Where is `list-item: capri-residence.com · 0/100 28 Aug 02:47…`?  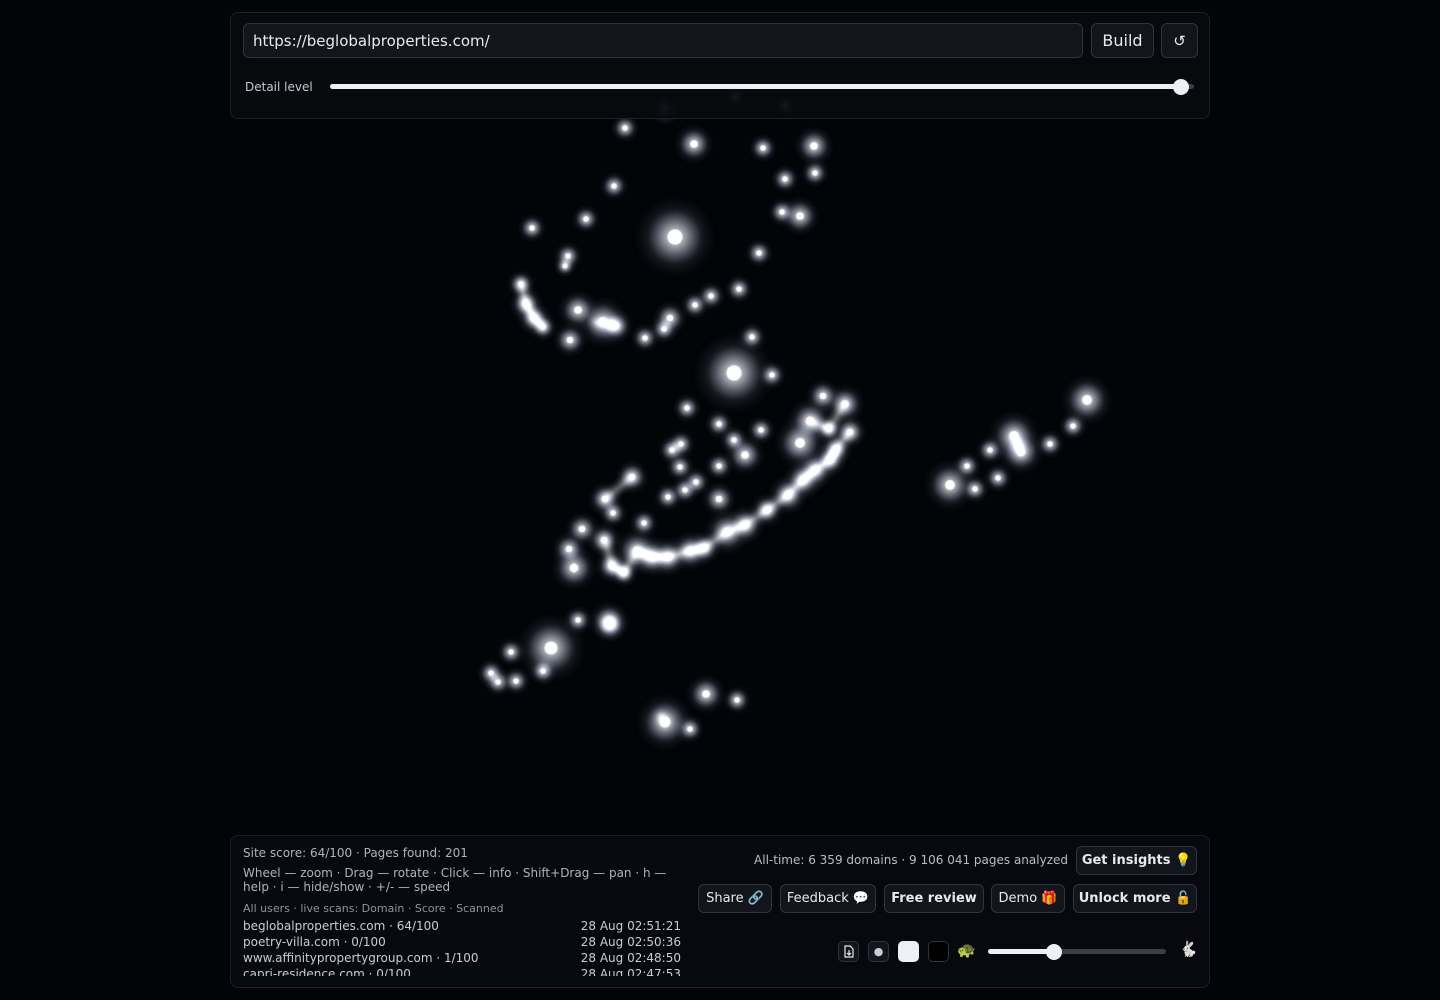 list-item: capri-residence.com · 0/100 28 Aug 02:47… is located at coordinates (462, 971).